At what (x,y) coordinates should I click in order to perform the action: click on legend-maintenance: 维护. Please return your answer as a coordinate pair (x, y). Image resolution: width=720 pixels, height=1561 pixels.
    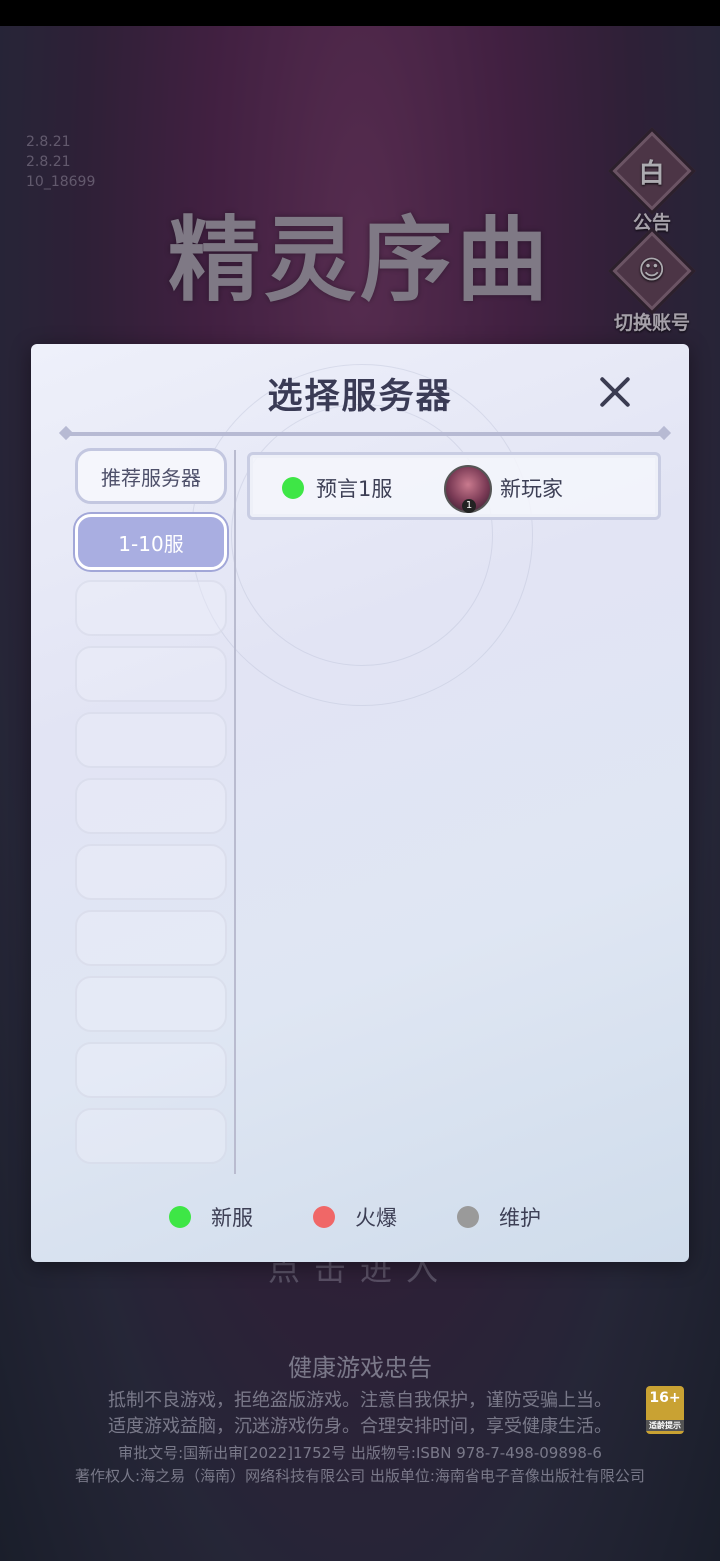
    Looking at the image, I should click on (499, 1217).